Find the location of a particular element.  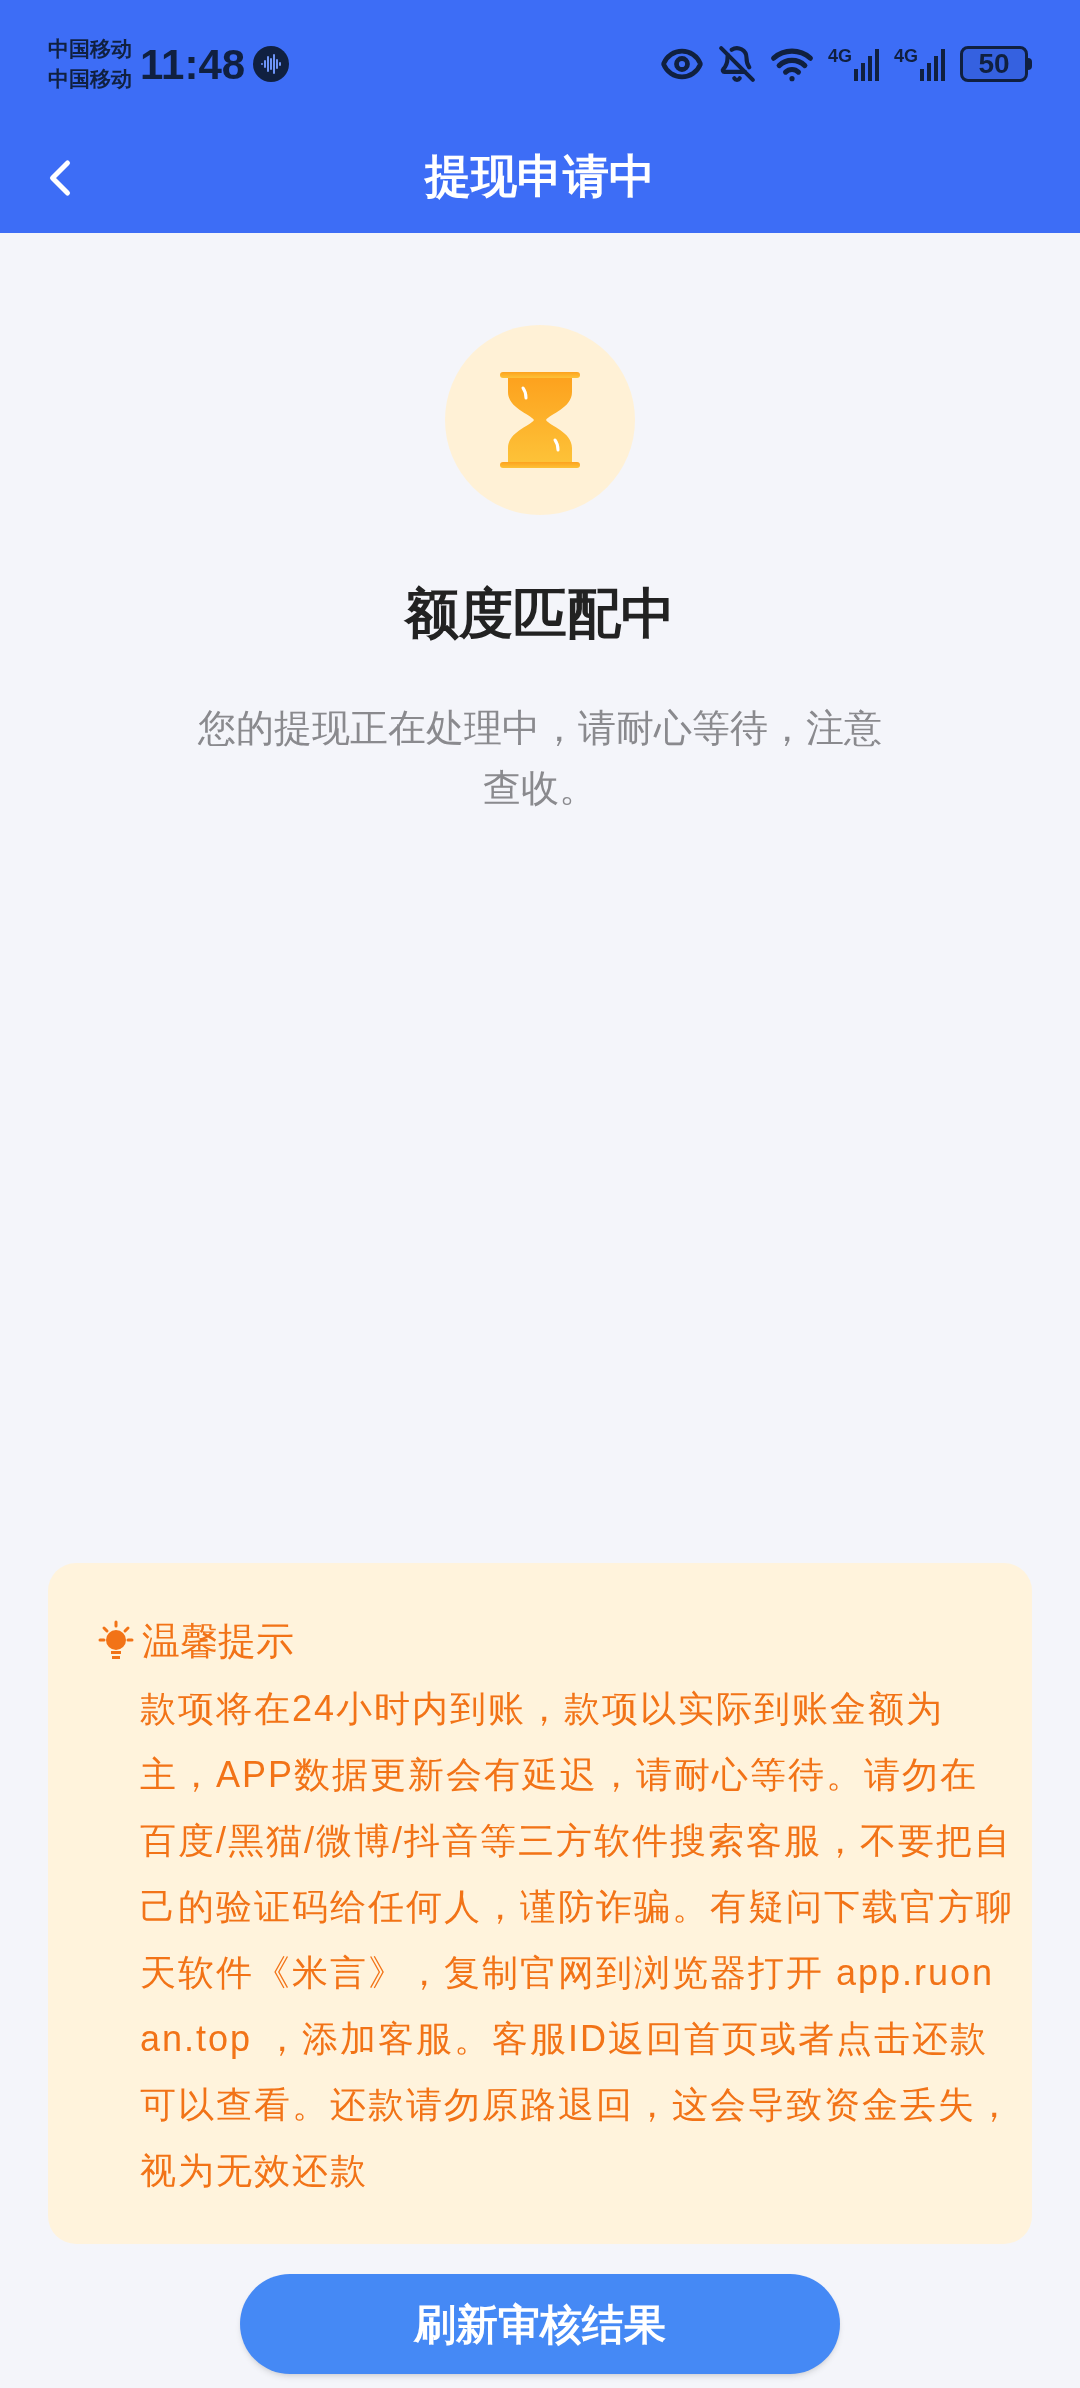

status-description: 您的提现正在处理中，请耐心等待，注意查收。 is located at coordinates (540, 758).